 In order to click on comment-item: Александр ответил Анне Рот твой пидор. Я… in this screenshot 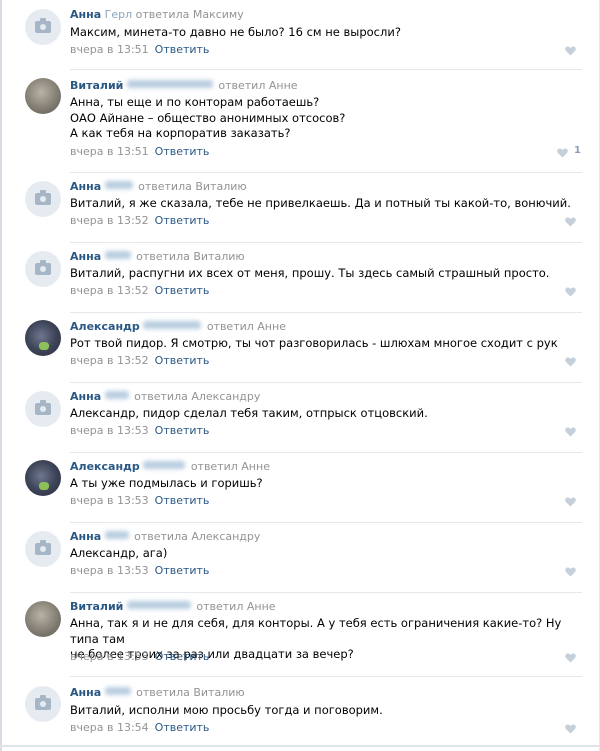, I will do `click(300, 348)`.